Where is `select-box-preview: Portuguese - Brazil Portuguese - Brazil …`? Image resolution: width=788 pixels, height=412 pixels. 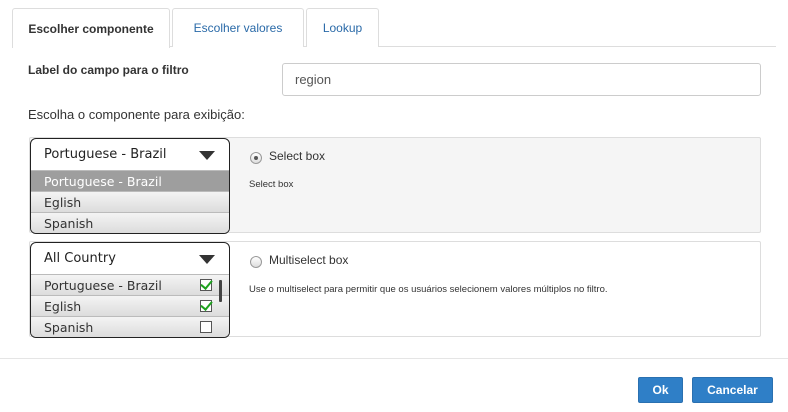
select-box-preview: Portuguese - Brazil Portuguese - Brazil … is located at coordinates (130, 186).